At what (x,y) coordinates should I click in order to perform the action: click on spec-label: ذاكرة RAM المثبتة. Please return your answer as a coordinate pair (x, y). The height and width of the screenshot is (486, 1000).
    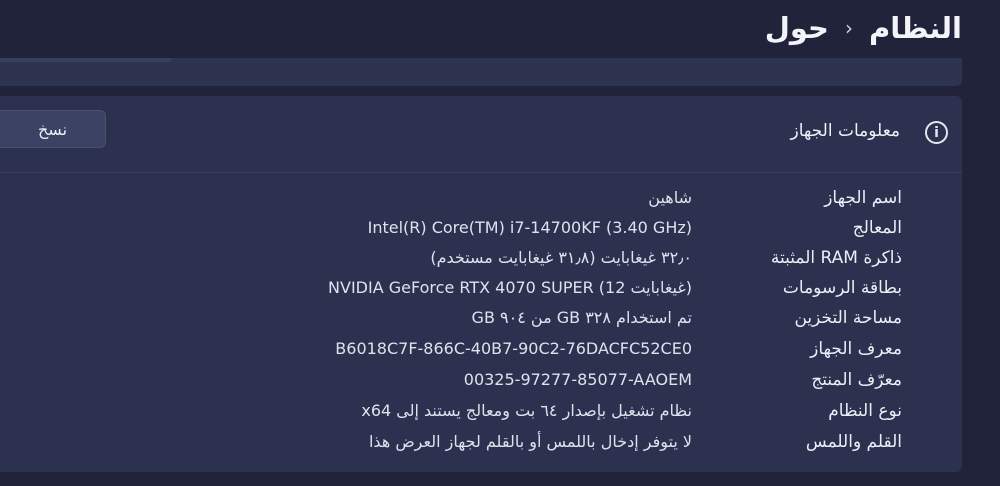
    Looking at the image, I should click on (836, 258).